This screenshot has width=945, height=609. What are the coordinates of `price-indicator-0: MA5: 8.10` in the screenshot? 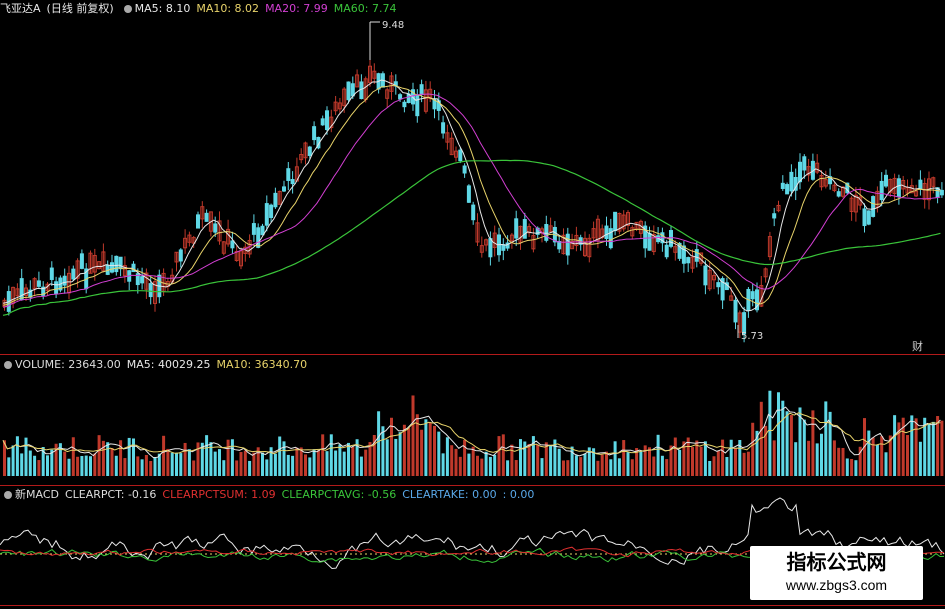 It's located at (162, 8).